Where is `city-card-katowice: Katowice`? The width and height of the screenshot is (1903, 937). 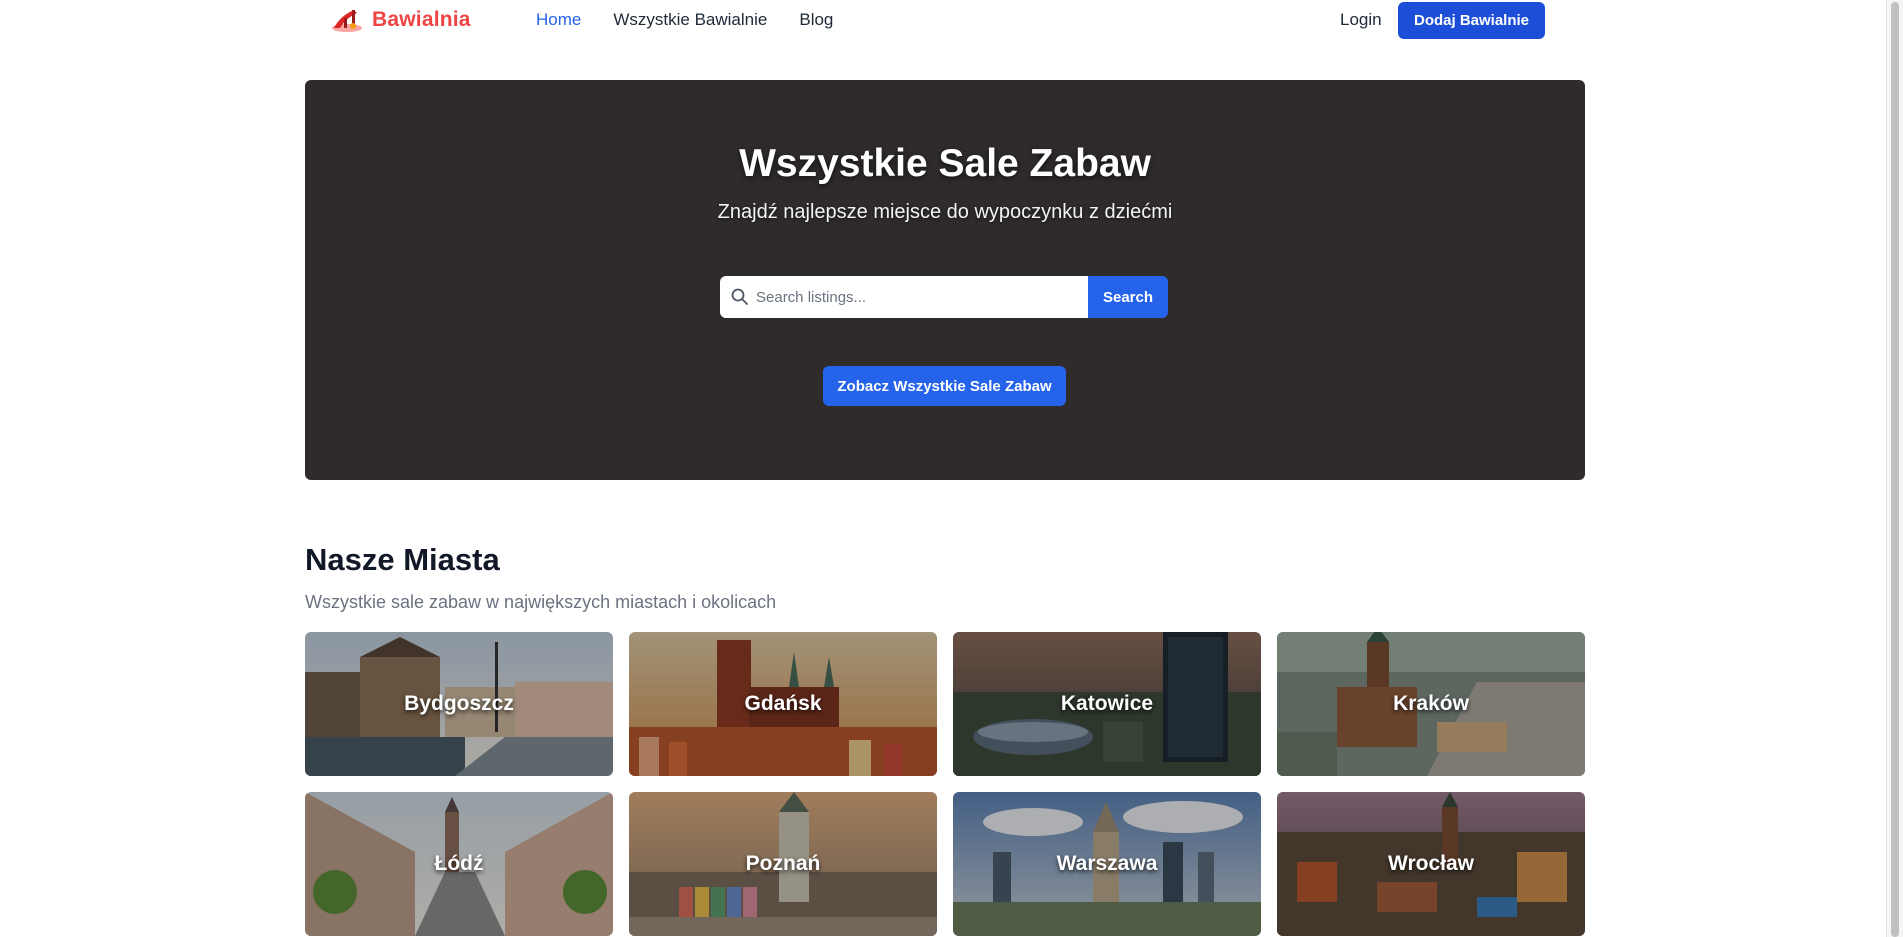 city-card-katowice: Katowice is located at coordinates (1107, 704).